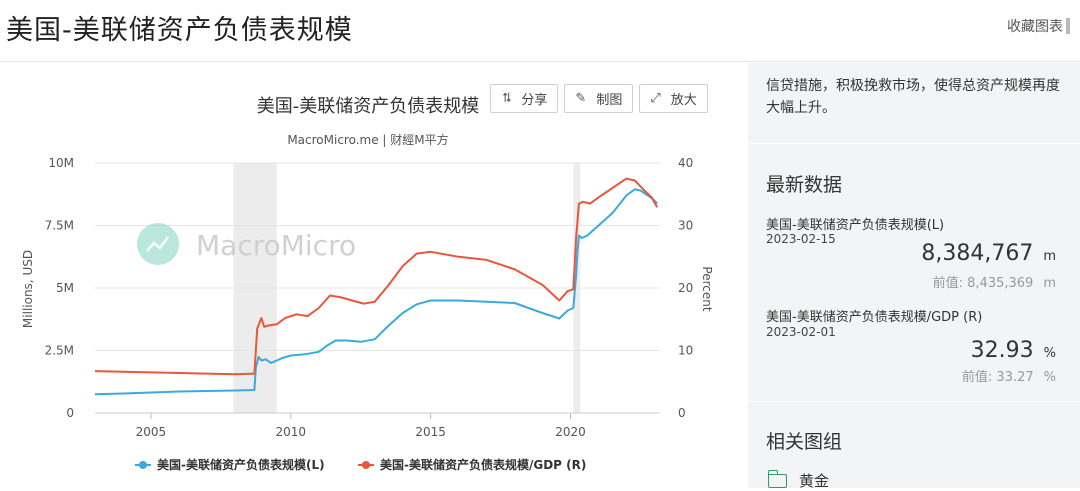 This screenshot has height=491, width=1080. I want to click on watermark-text: MacroMicro, so click(276, 245).